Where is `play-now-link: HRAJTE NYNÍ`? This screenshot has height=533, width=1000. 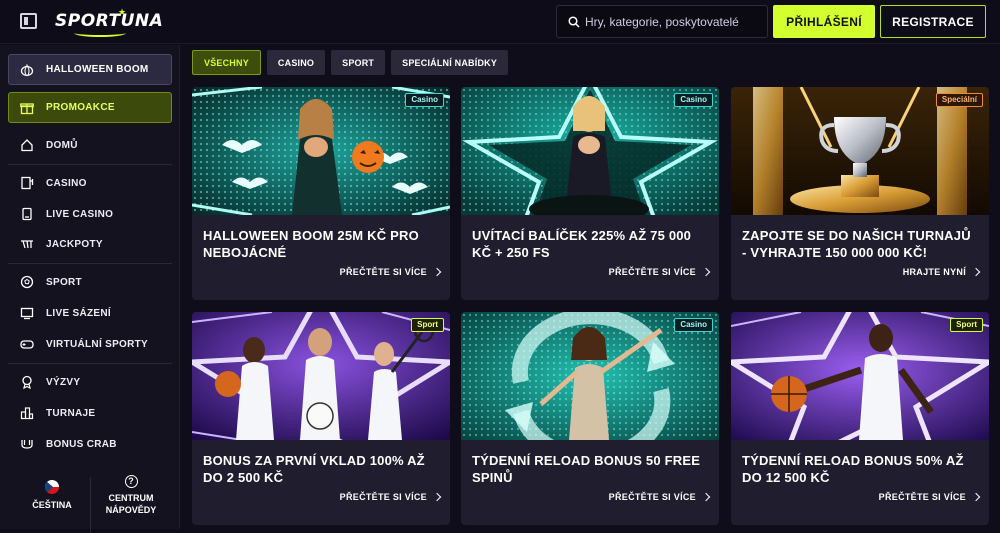
play-now-link: HRAJTE NYNÍ is located at coordinates (941, 272).